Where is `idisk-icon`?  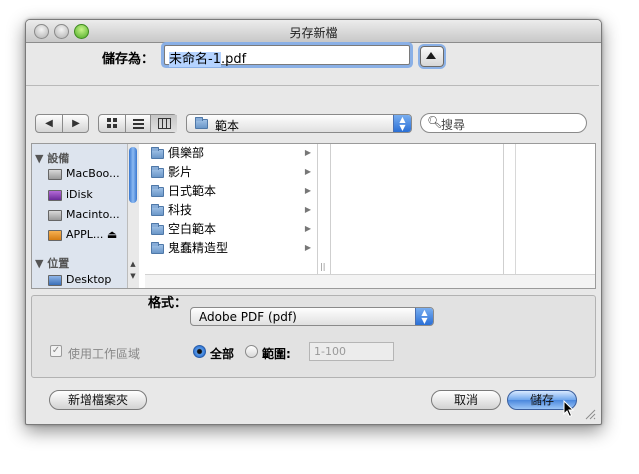
idisk-icon is located at coordinates (55, 195).